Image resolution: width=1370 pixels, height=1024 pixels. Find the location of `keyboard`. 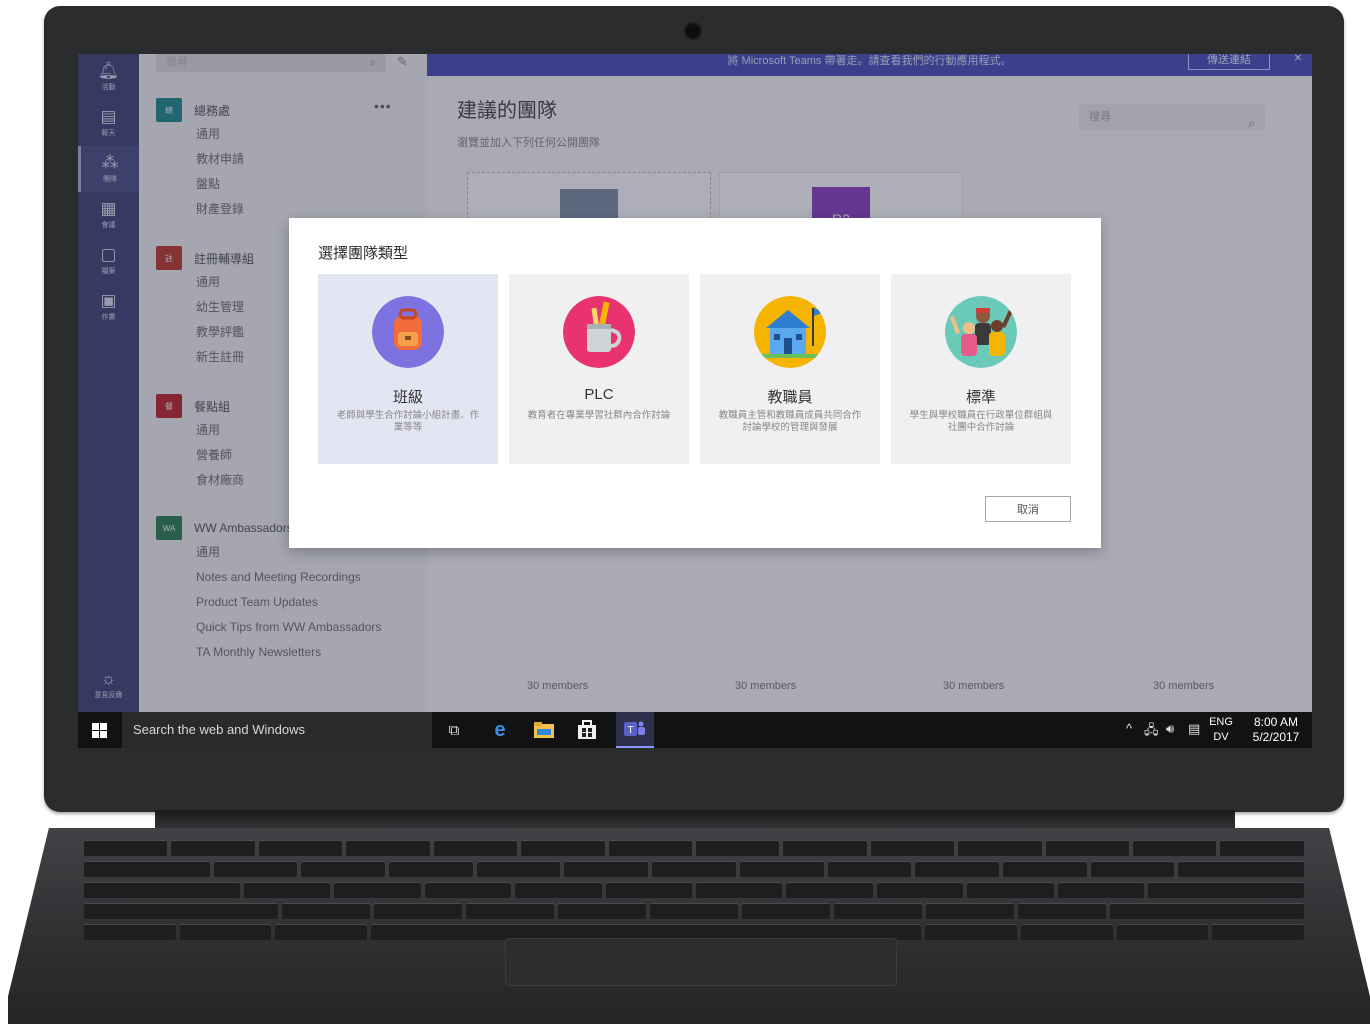

keyboard is located at coordinates (694, 890).